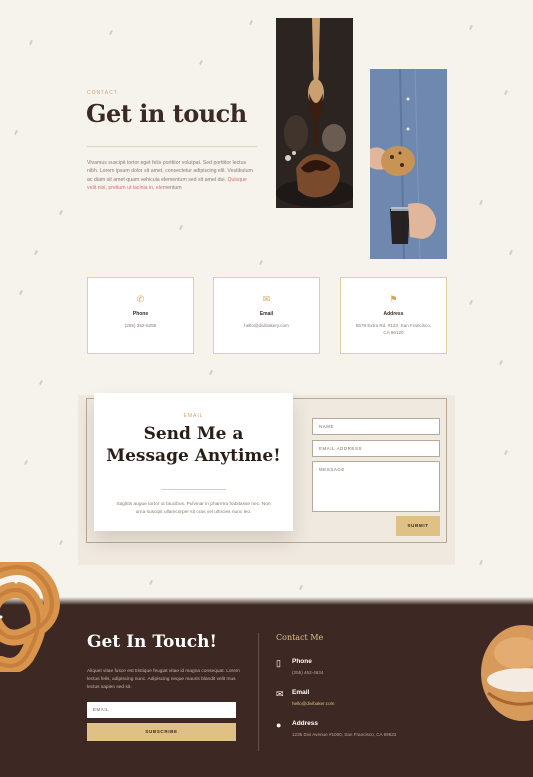 The width and height of the screenshot is (533, 777). What do you see at coordinates (102, 93) in the screenshot?
I see `contact-eyebrow: CONTACT` at bounding box center [102, 93].